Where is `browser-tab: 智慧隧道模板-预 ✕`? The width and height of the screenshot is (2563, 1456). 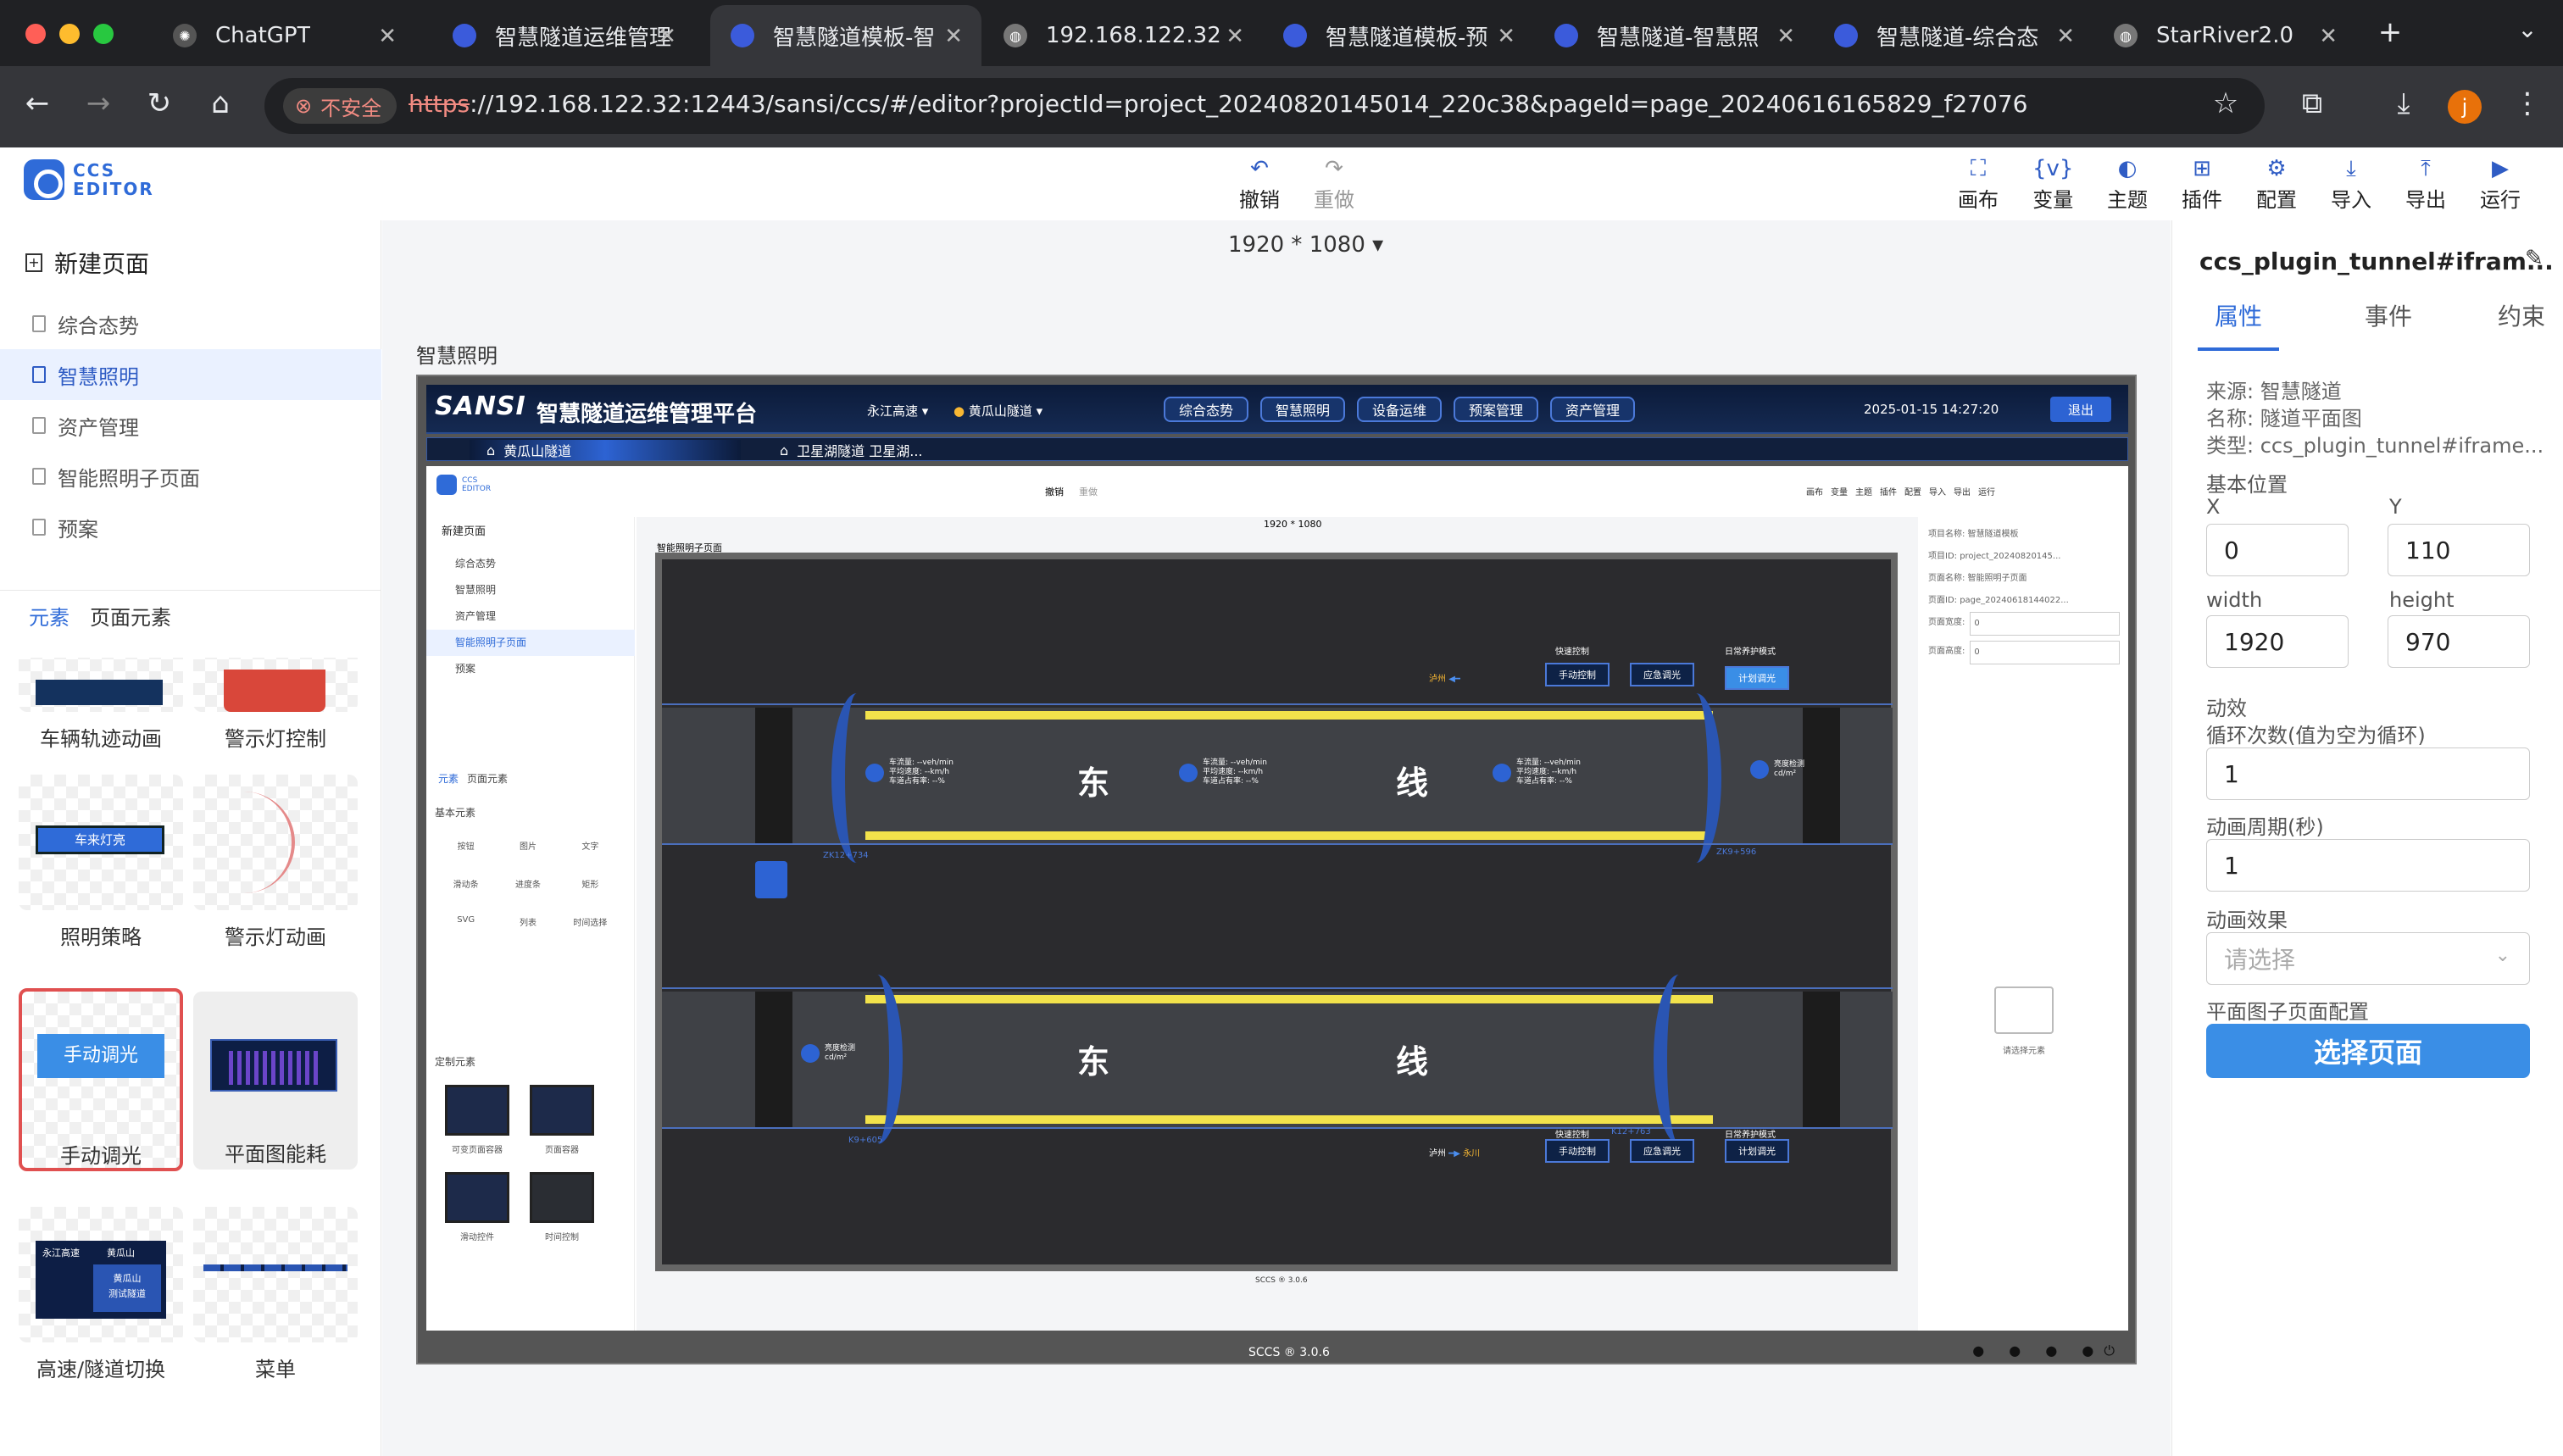
browser-tab: 智慧隧道模板-预 ✕ is located at coordinates (1398, 36).